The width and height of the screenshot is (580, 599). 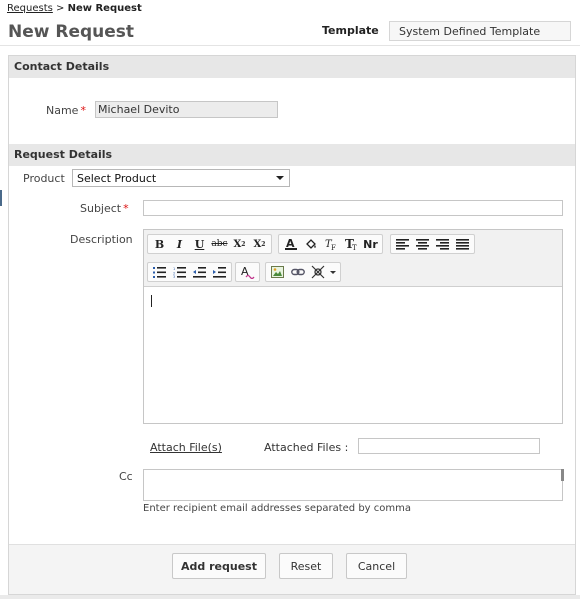 I want to click on superscript-button: X2, so click(x=259, y=244).